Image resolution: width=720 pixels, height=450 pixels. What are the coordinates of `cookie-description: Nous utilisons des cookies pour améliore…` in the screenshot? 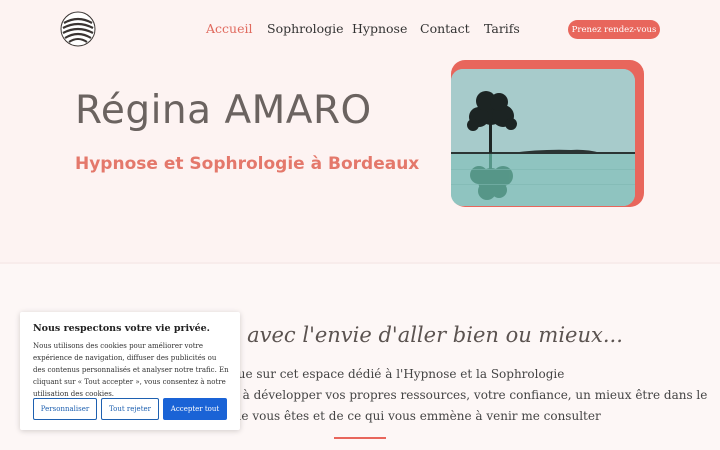 It's located at (131, 370).